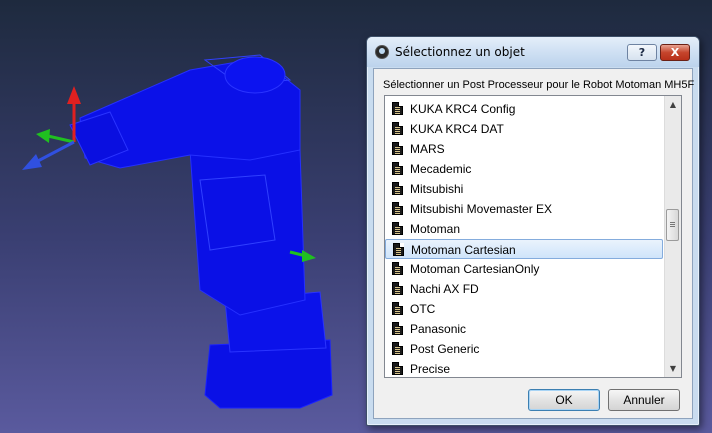 The width and height of the screenshot is (712, 433). I want to click on help-button: ?, so click(642, 52).